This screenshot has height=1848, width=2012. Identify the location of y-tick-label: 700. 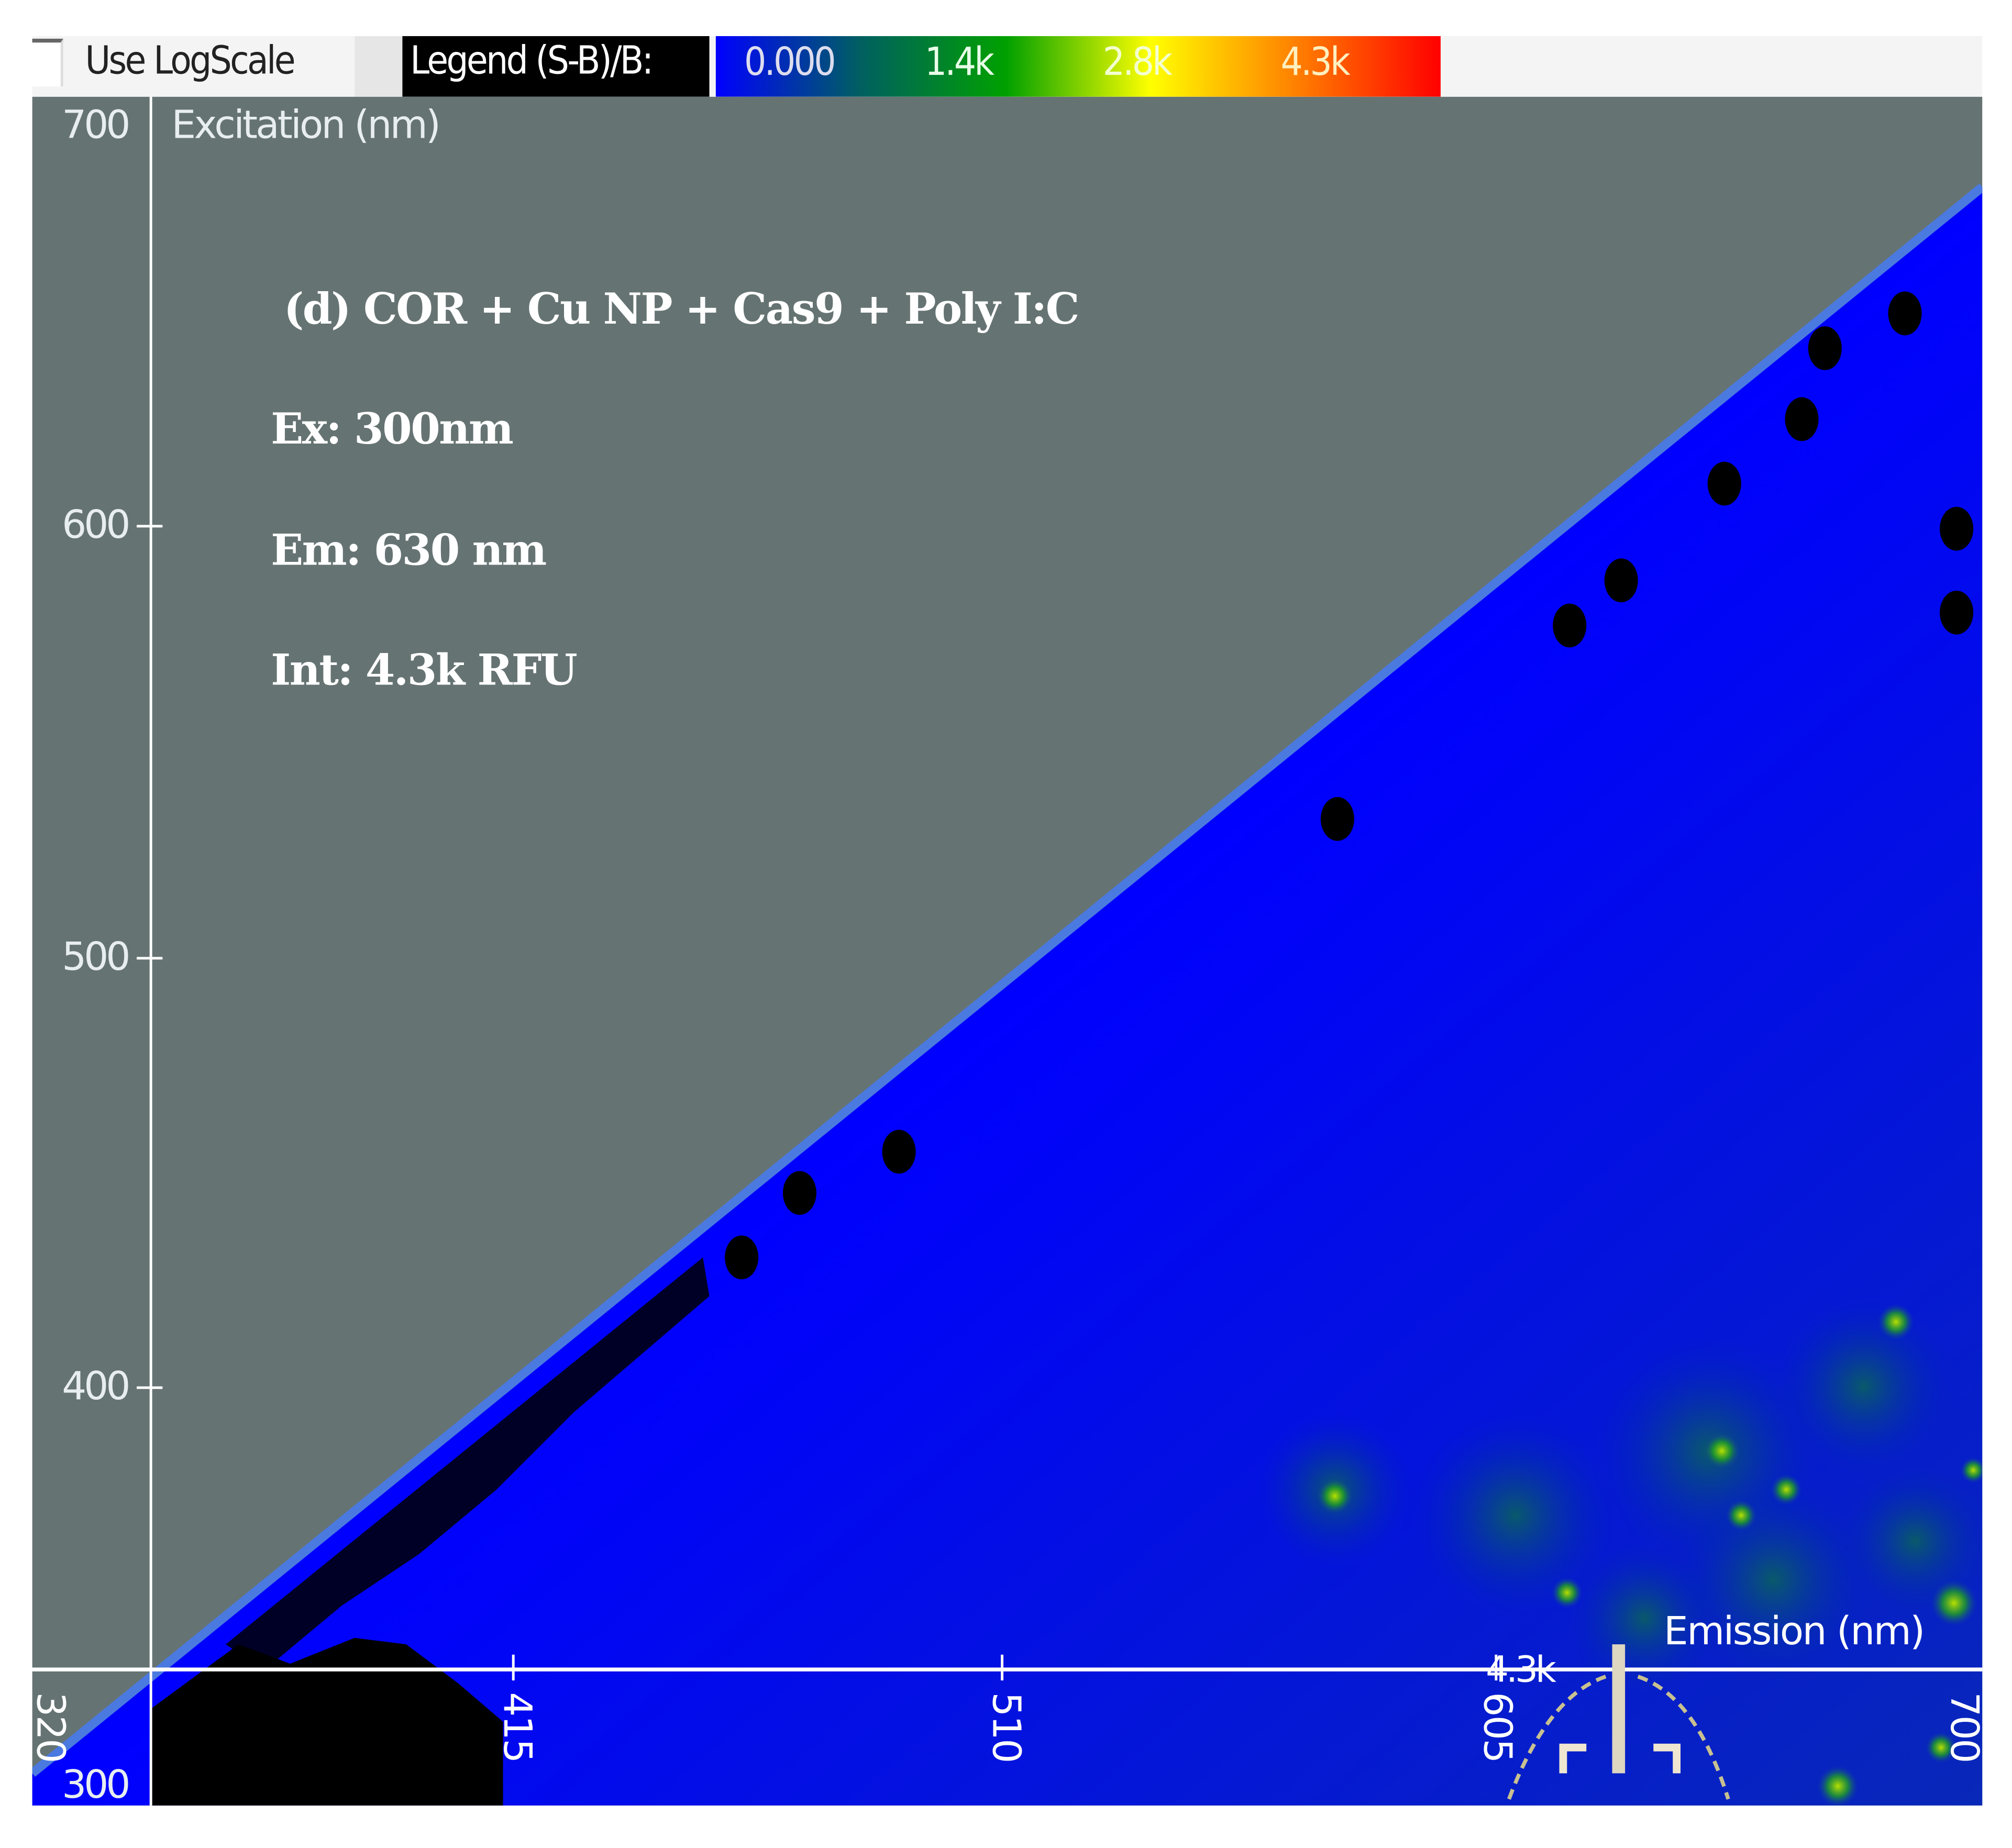
(96, 126).